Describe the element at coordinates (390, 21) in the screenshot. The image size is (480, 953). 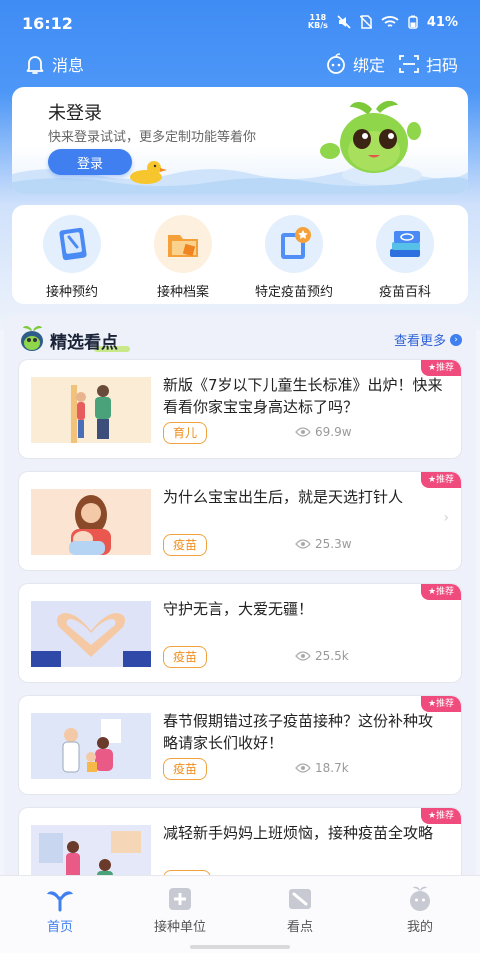
I see `wifi-icon` at that location.